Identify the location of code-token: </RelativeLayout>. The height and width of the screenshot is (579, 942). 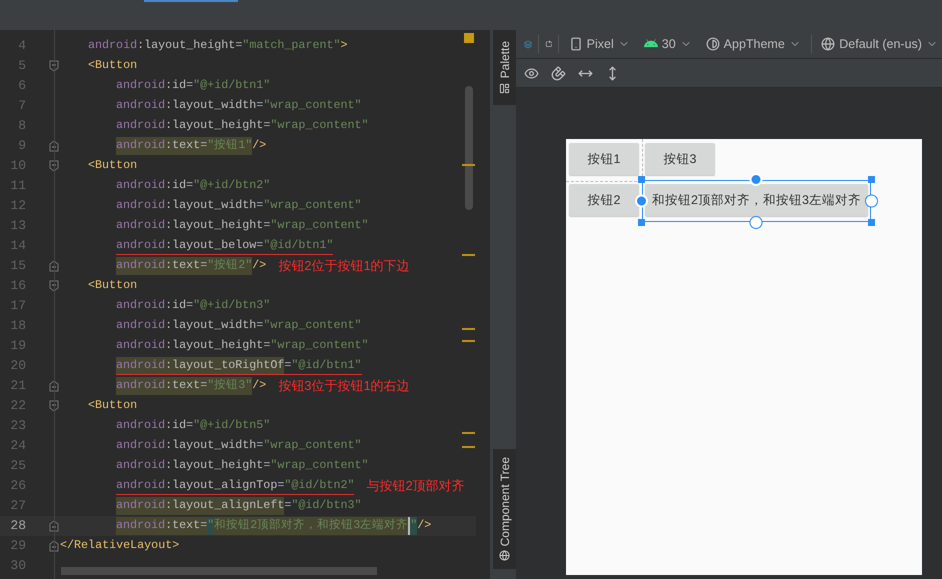
(120, 545).